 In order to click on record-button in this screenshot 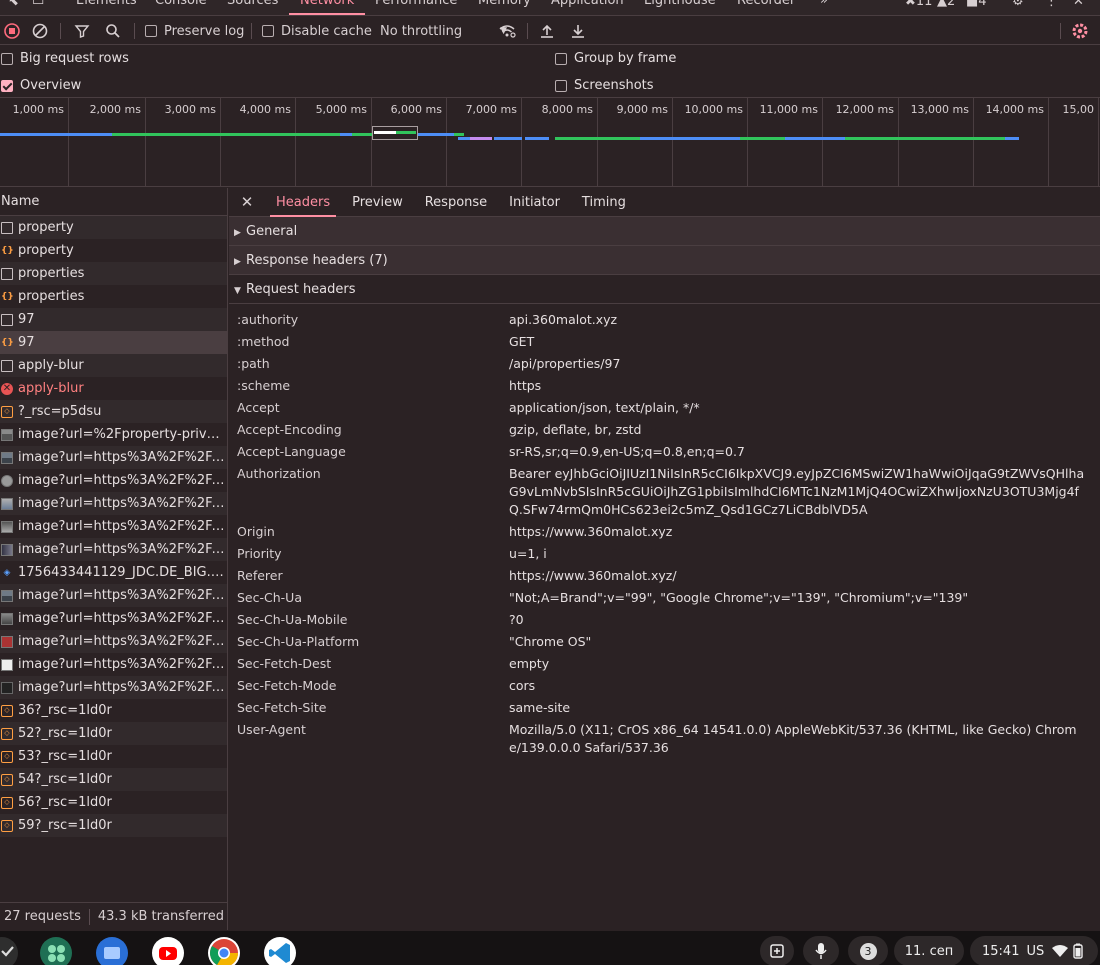, I will do `click(12, 31)`.